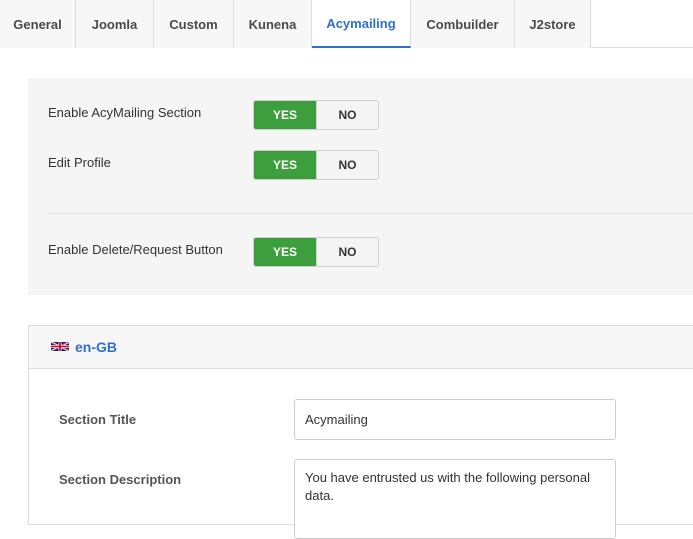 Image resolution: width=693 pixels, height=539 pixels. What do you see at coordinates (60, 346) in the screenshot?
I see `uk-flag-icon` at bounding box center [60, 346].